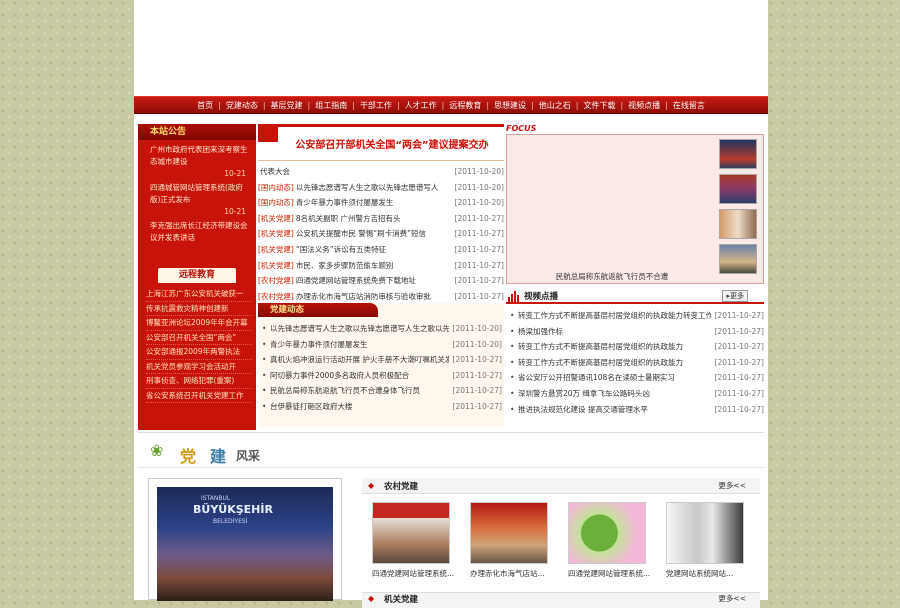  I want to click on news-row: [机关党建] “国法义务”诉讼有五类特征 [2011-10-27], so click(381, 250).